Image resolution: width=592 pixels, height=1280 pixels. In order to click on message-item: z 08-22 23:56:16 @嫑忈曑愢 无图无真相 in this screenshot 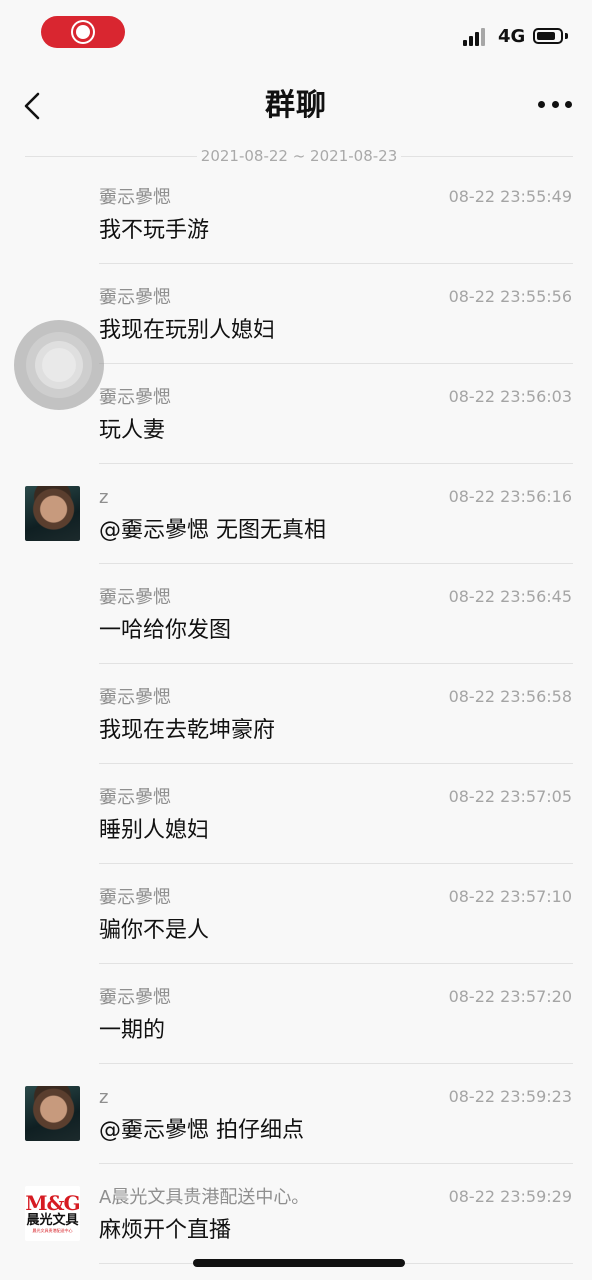, I will do `click(296, 514)`.